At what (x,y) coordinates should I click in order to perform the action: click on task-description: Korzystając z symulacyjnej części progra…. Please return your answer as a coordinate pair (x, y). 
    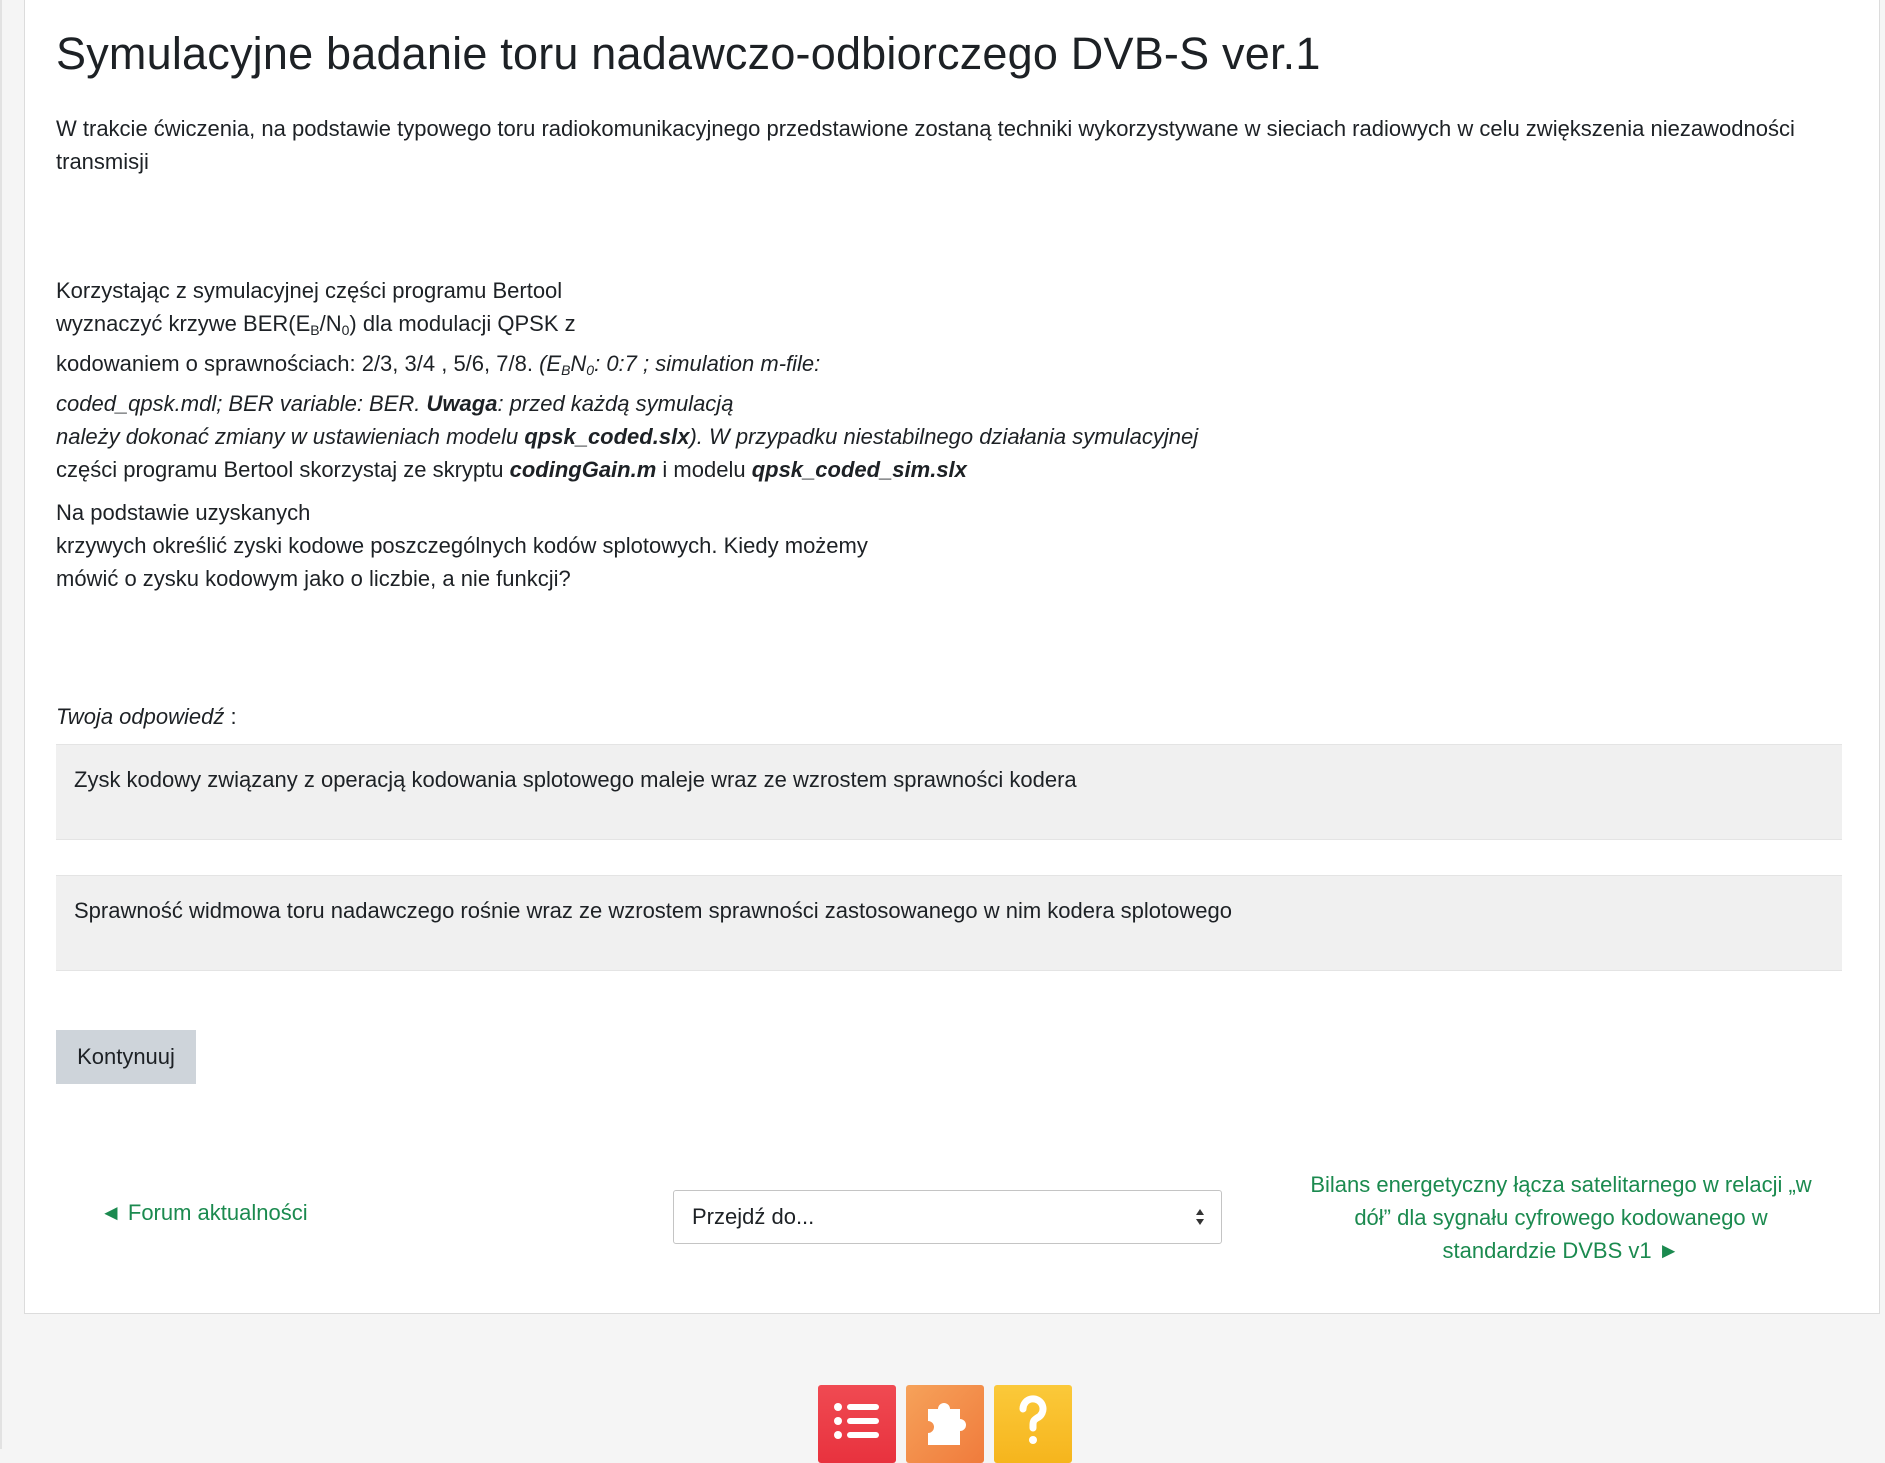
    Looking at the image, I should click on (627, 380).